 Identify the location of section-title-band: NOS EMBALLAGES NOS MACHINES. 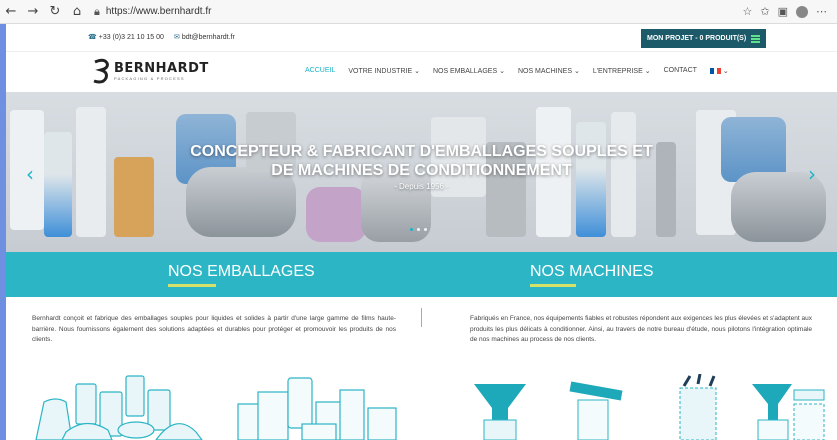
(421, 274).